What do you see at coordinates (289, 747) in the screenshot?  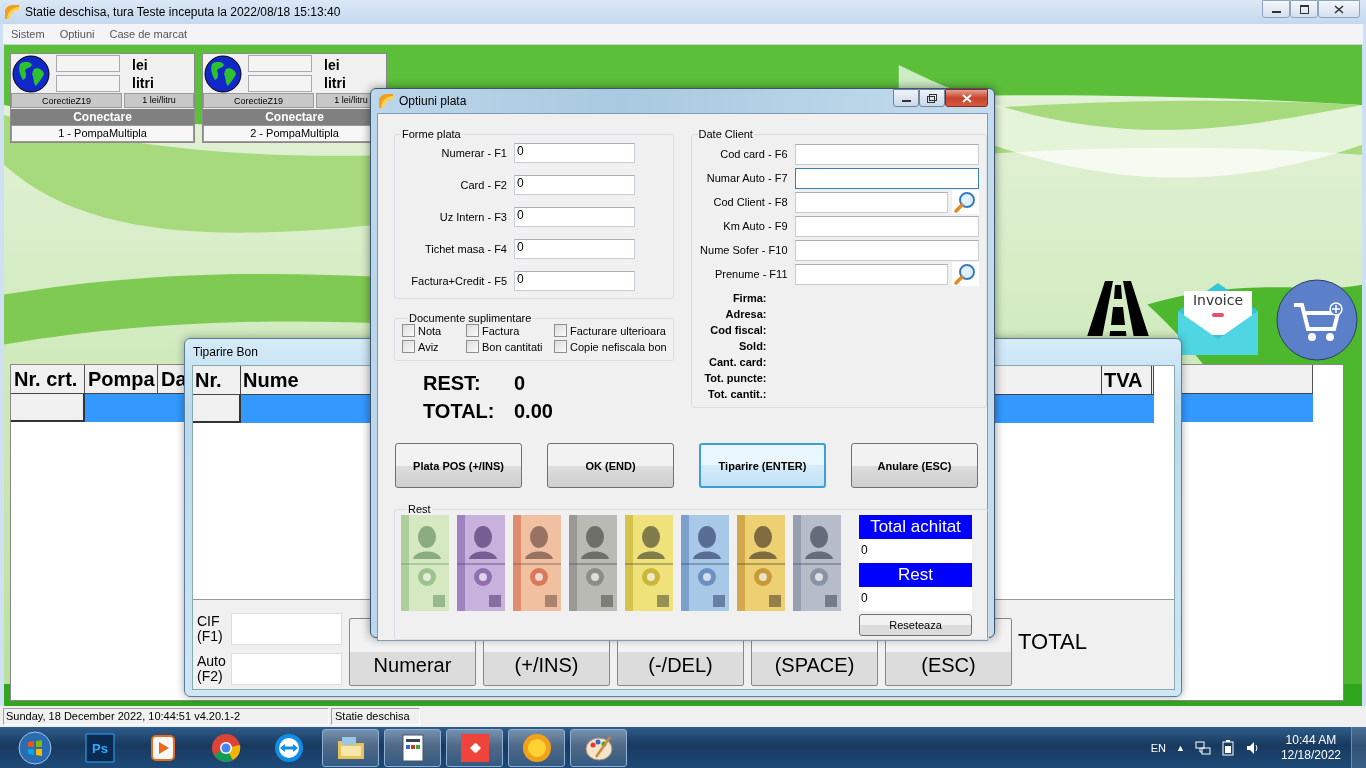 I see `arrows-circle-icon` at bounding box center [289, 747].